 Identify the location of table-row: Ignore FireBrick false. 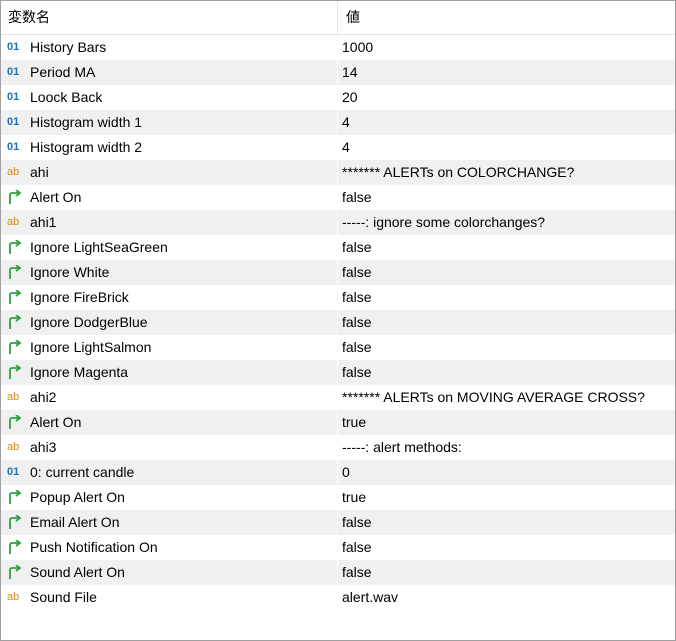
(338, 297).